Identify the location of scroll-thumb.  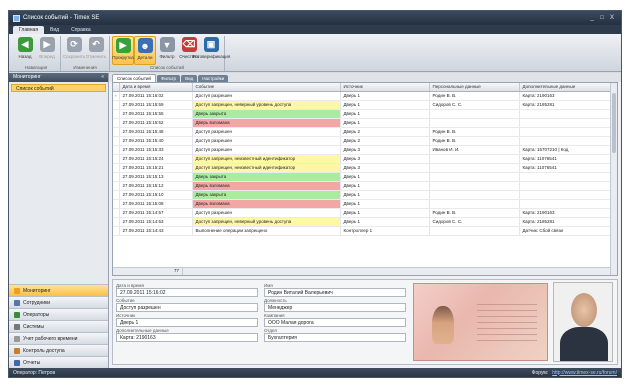
(614, 123).